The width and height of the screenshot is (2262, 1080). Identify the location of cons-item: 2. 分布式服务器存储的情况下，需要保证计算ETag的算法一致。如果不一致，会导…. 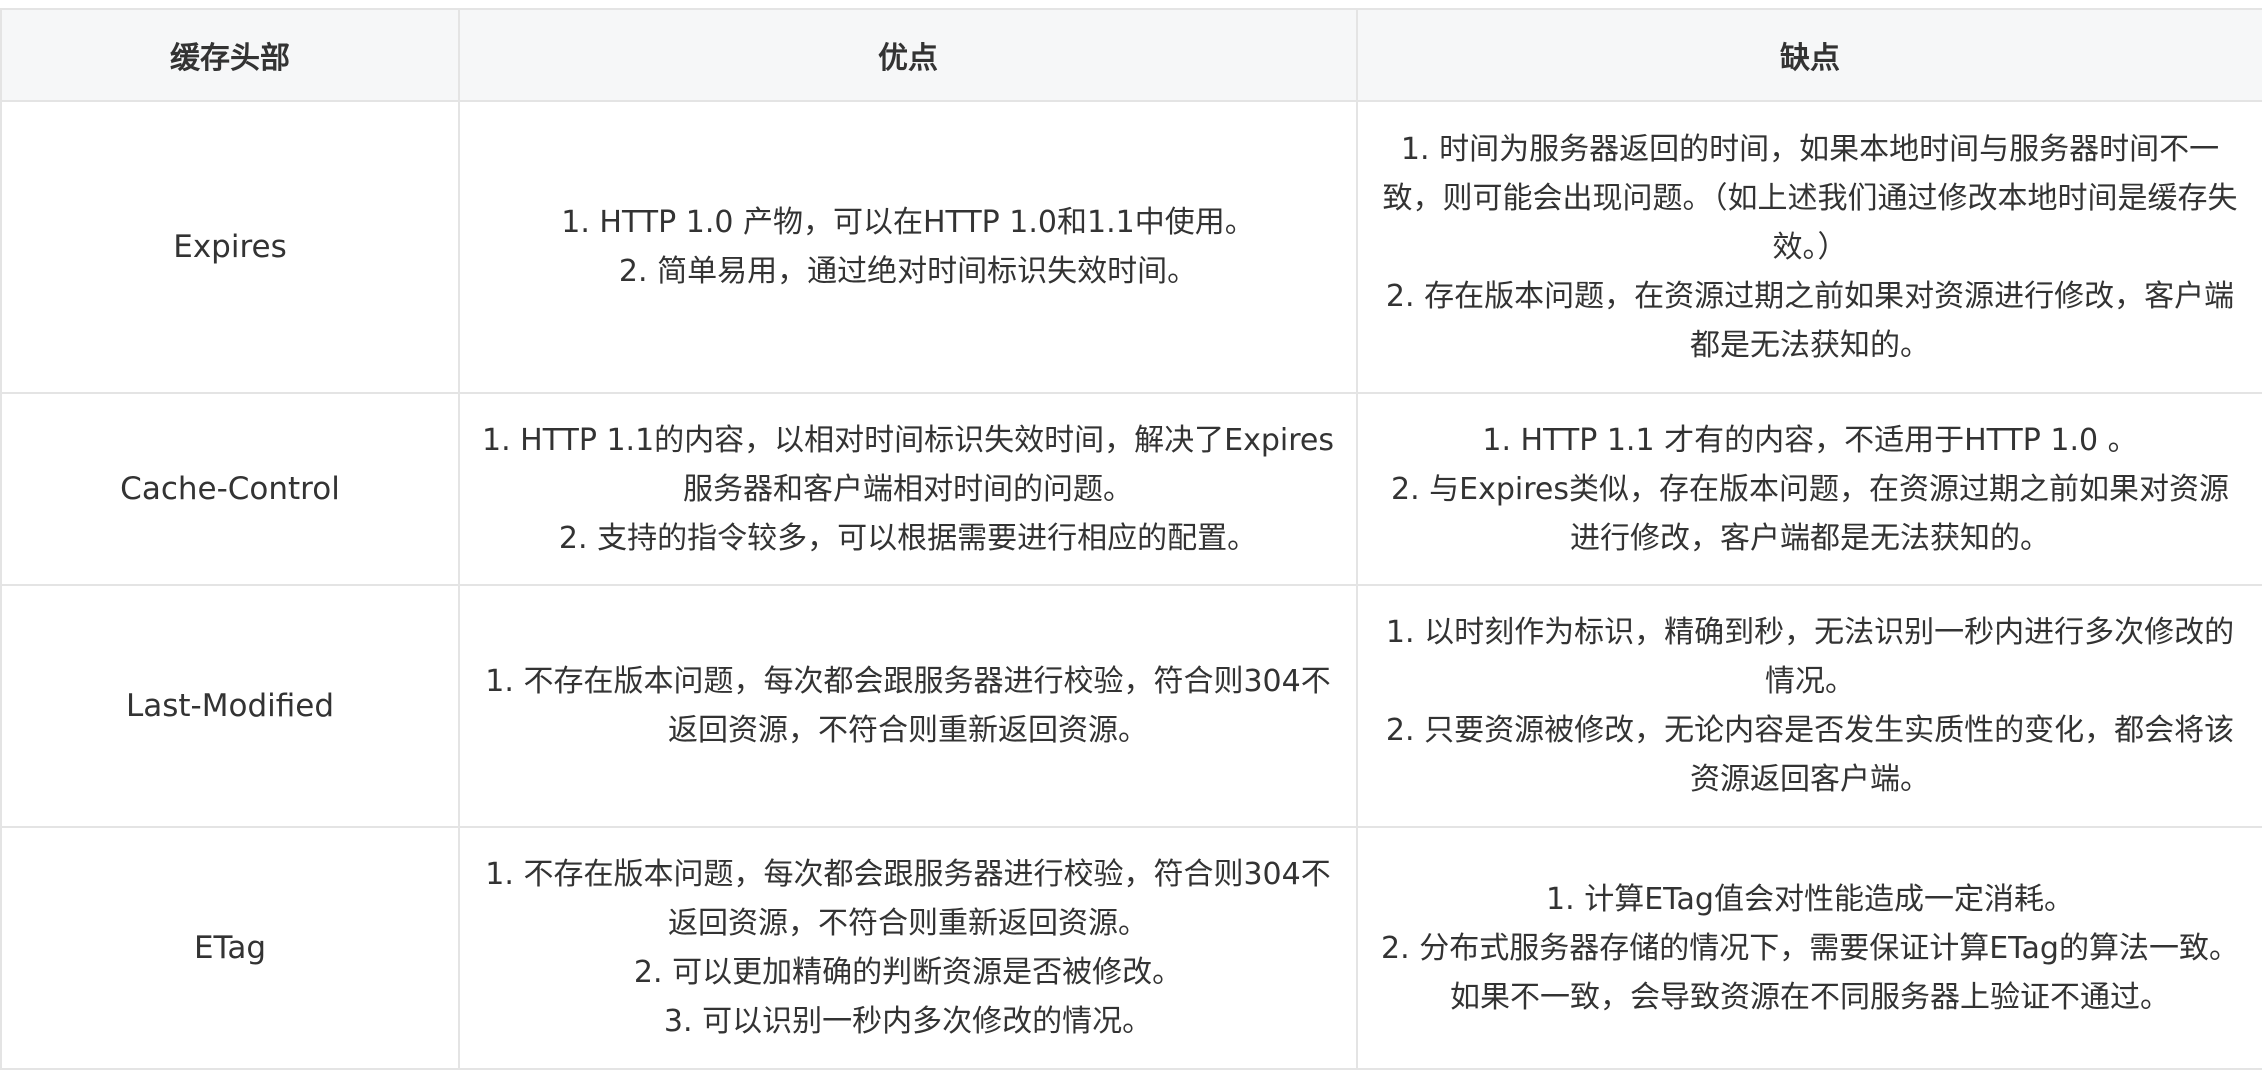
(1810, 972).